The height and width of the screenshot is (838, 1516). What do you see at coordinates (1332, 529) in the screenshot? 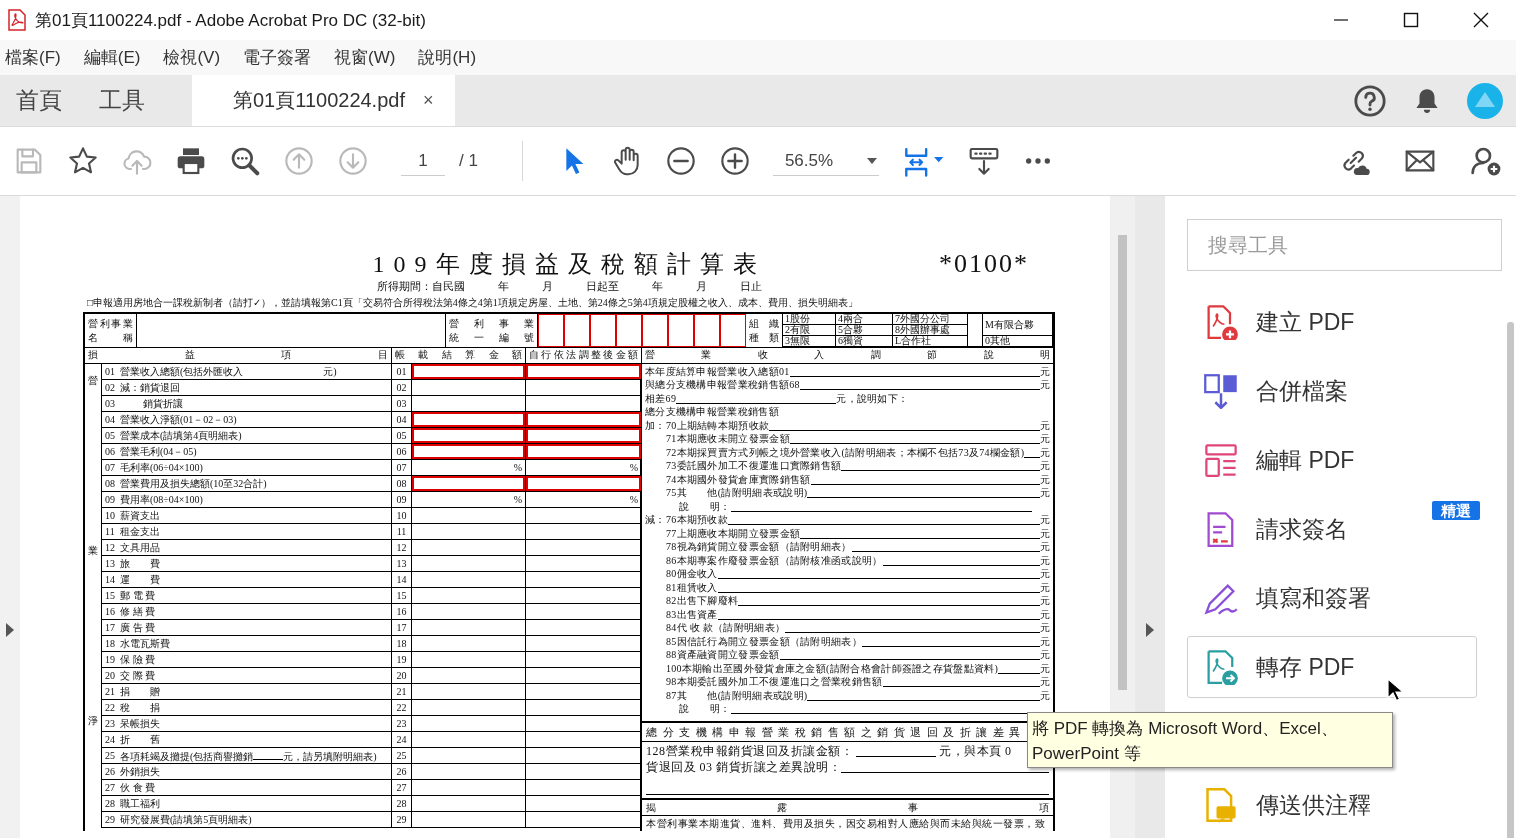
I see `tool-item: 請求簽名 精選` at bounding box center [1332, 529].